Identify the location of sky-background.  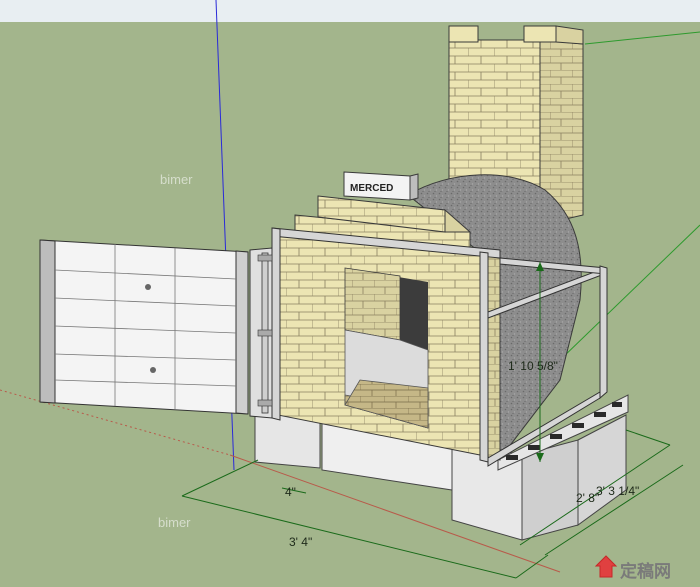
(350, 11).